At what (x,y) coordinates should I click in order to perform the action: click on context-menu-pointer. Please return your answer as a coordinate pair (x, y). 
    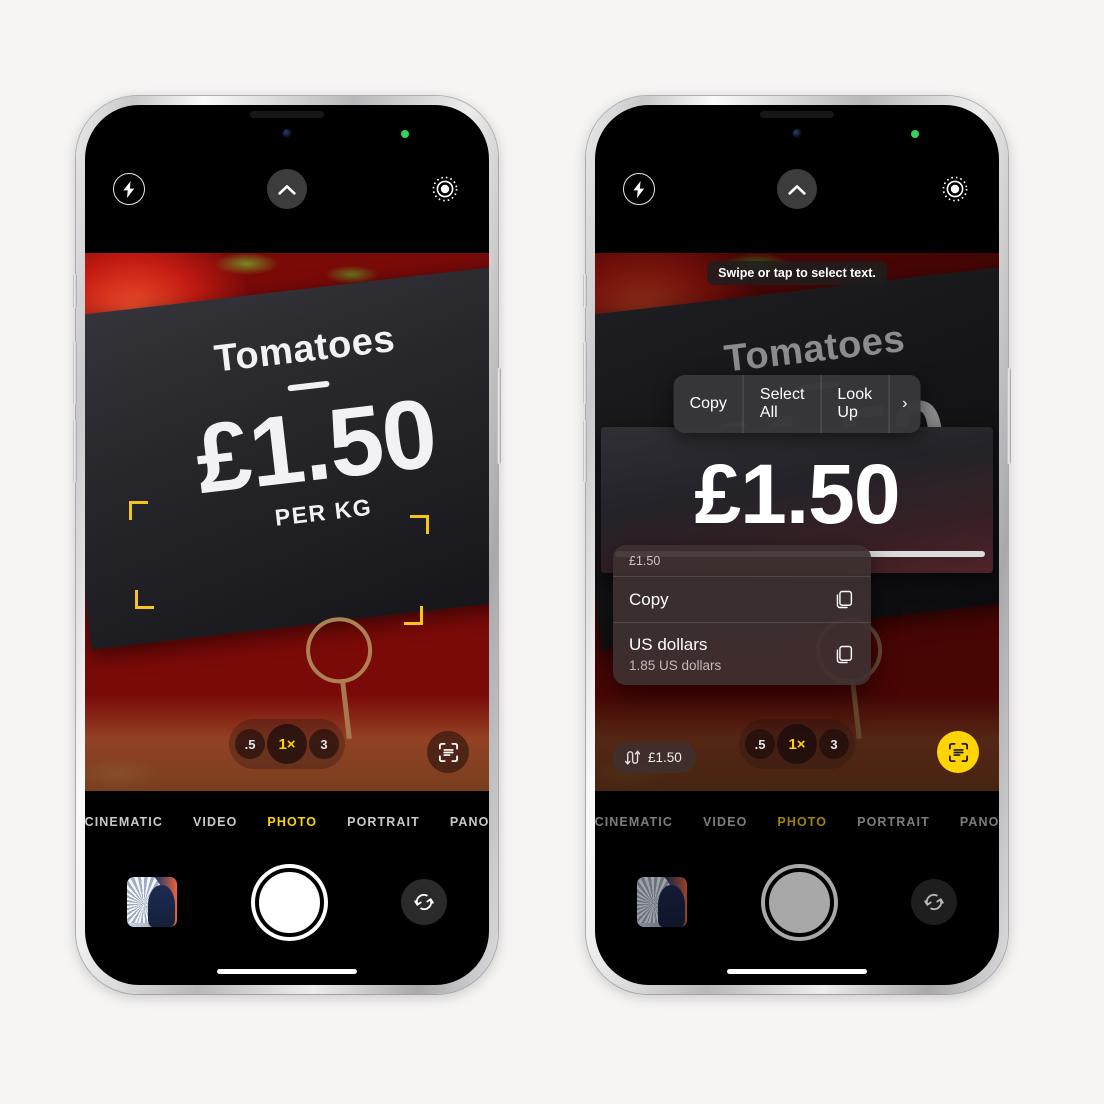
    Looking at the image, I should click on (797, 422).